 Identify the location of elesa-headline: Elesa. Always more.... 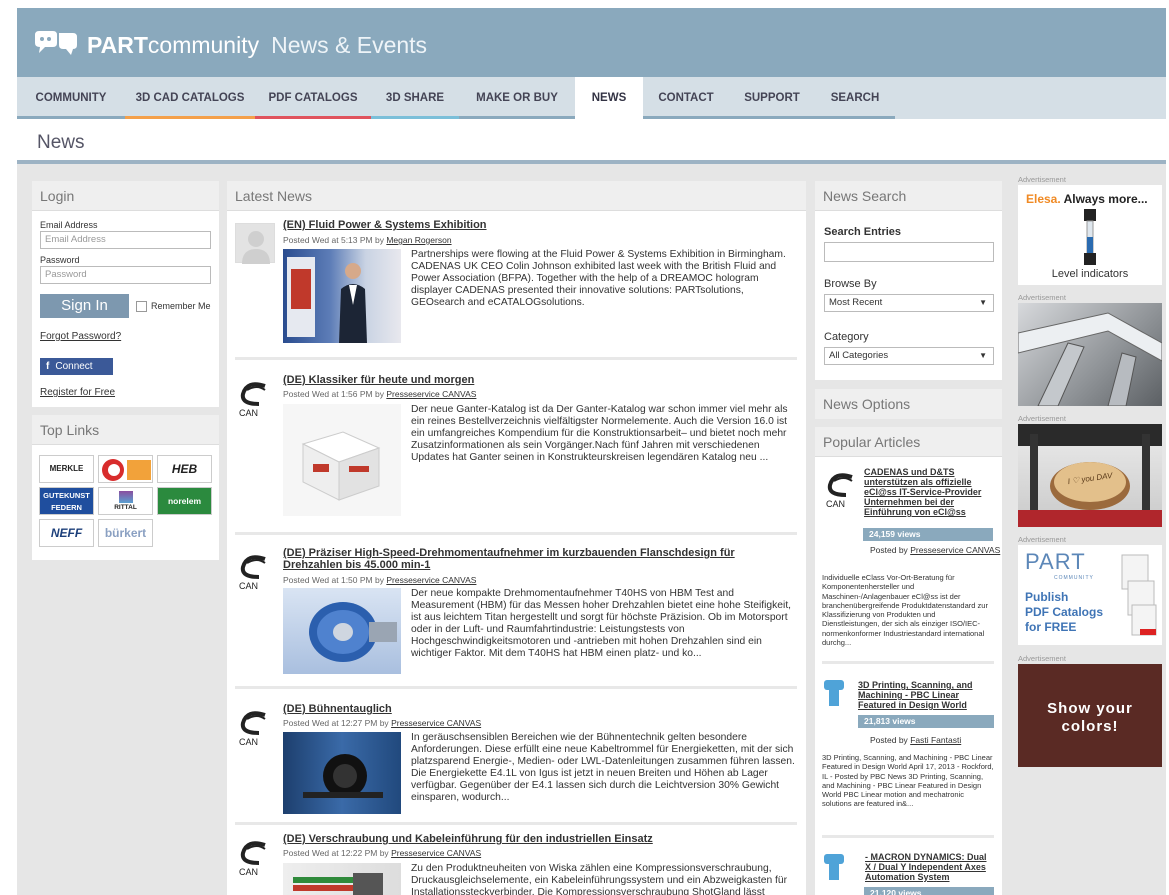
(1087, 199).